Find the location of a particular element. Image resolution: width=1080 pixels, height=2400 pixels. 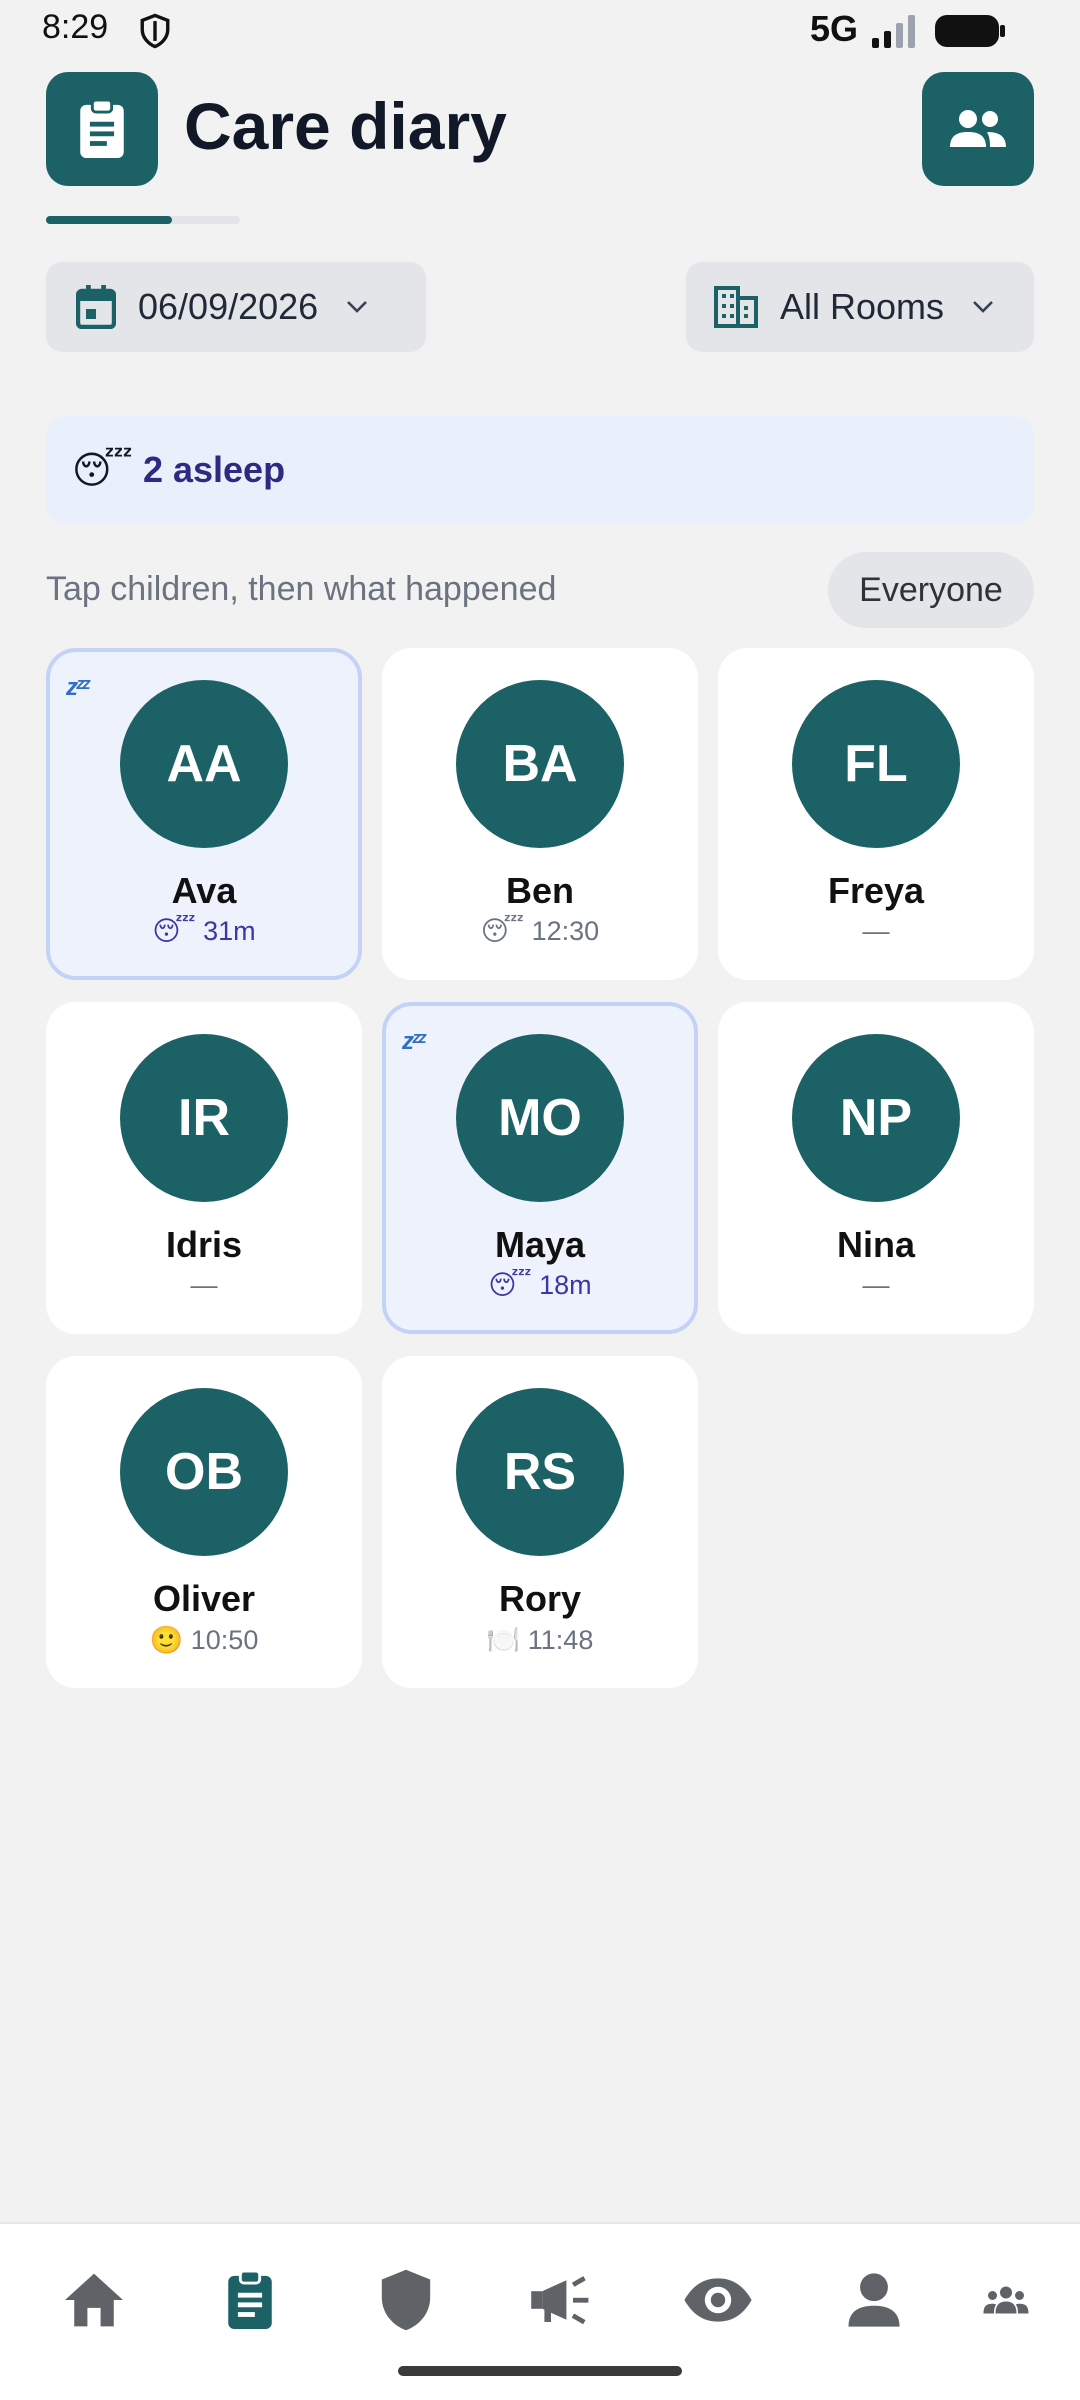

avatar: MO is located at coordinates (540, 1118).